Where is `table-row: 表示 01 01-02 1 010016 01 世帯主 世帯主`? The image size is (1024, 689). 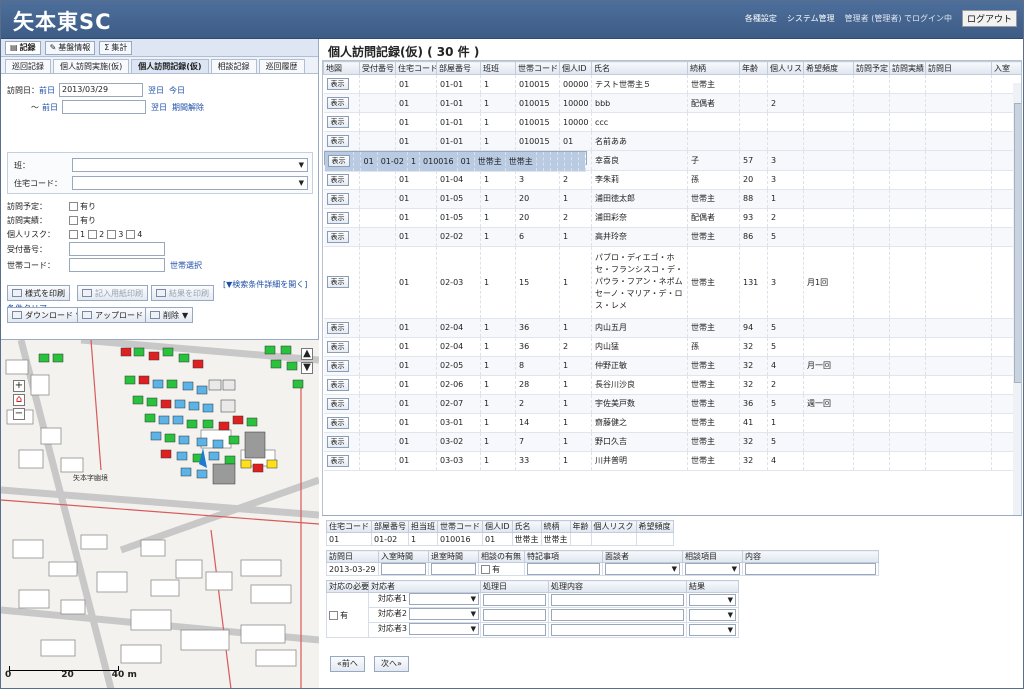 table-row: 表示 01 01-02 1 010016 01 世帯主 世帯主 is located at coordinates (455, 161).